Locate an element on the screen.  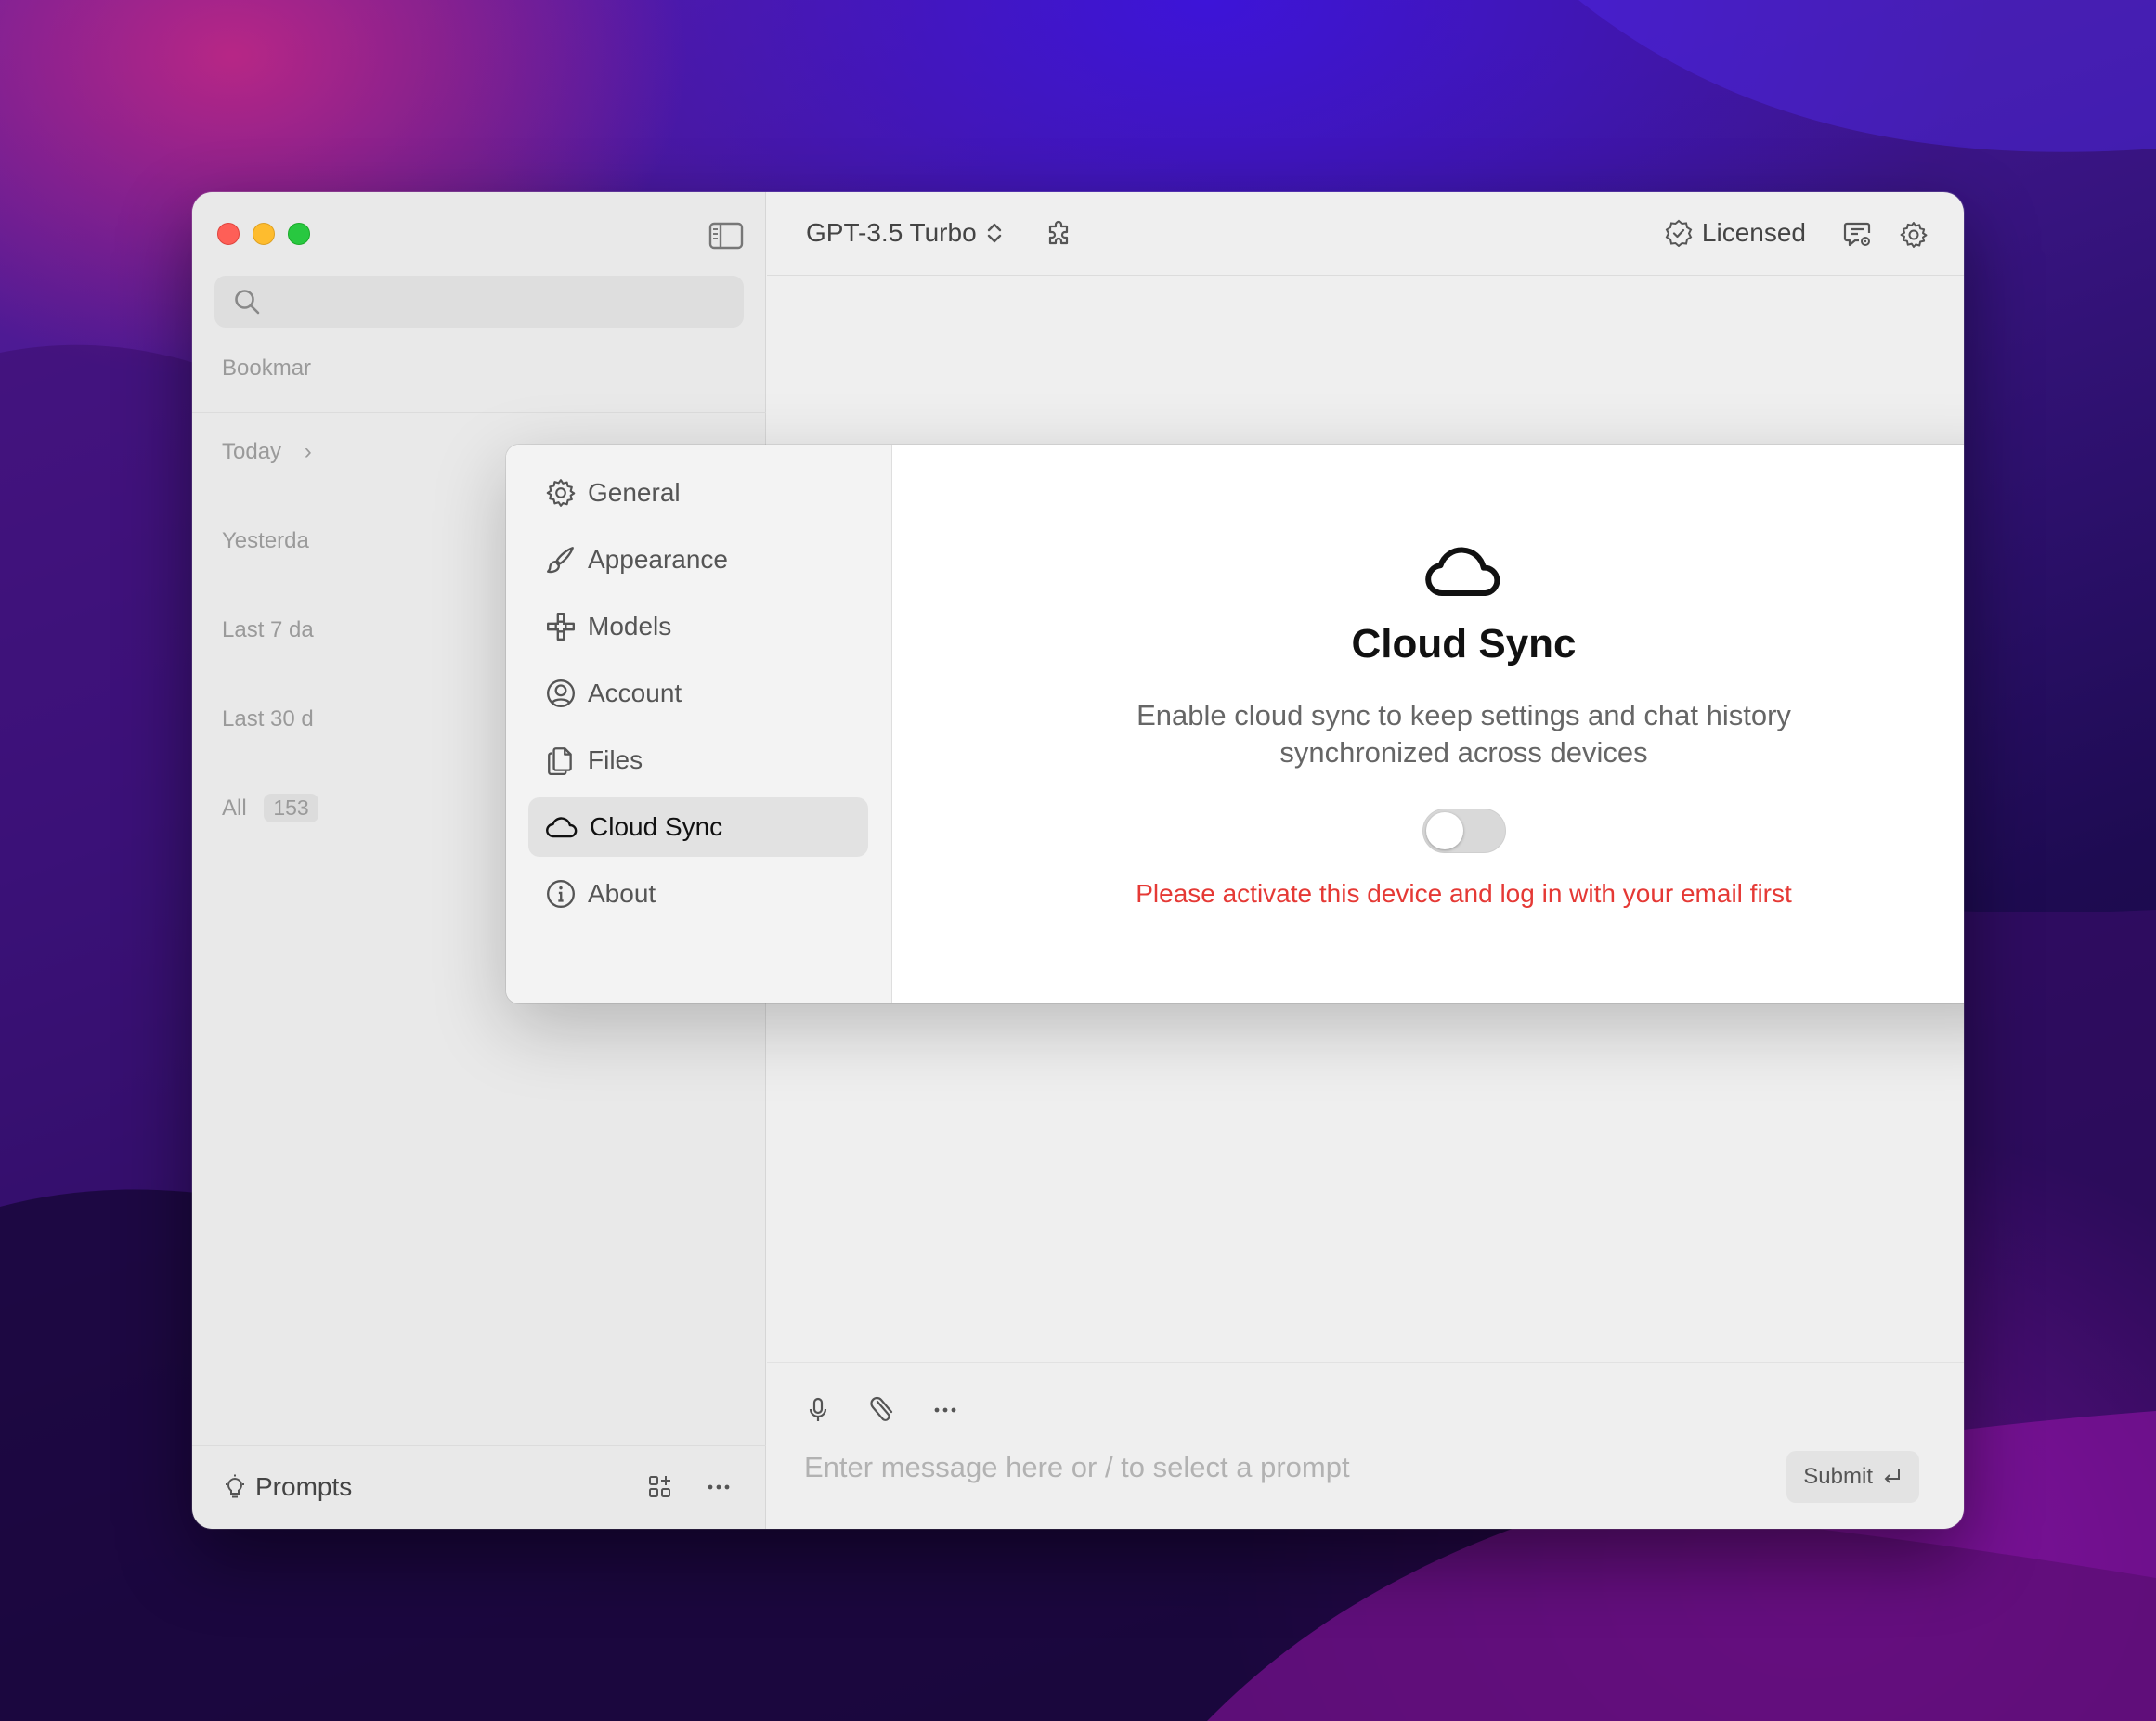
close-window-button is located at coordinates (228, 234).